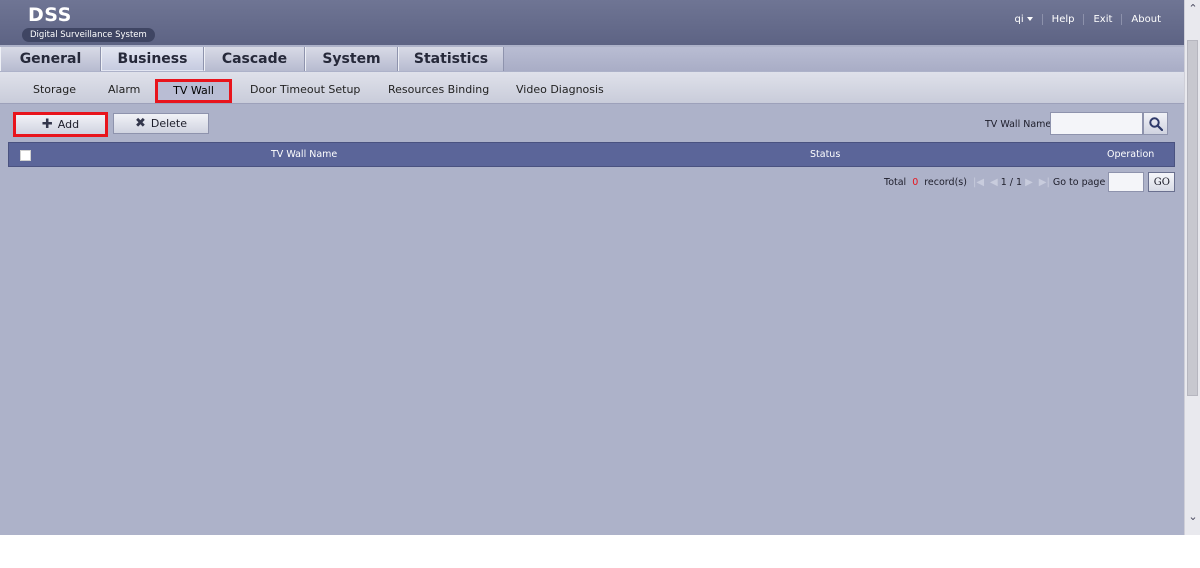 The width and height of the screenshot is (1200, 568). What do you see at coordinates (1019, 19) in the screenshot?
I see `user-name: qi` at bounding box center [1019, 19].